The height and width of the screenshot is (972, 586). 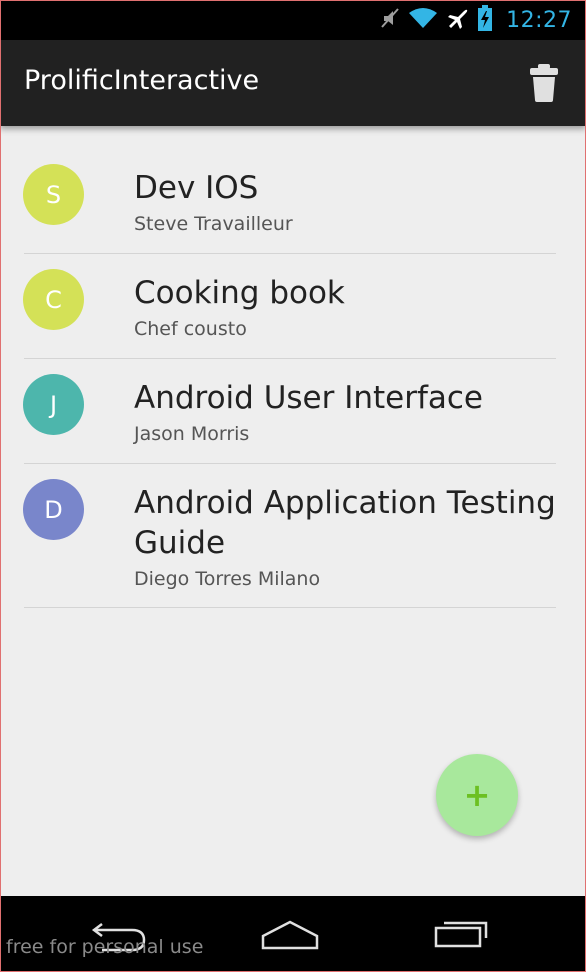 What do you see at coordinates (423, 20) in the screenshot?
I see `wifi-icon` at bounding box center [423, 20].